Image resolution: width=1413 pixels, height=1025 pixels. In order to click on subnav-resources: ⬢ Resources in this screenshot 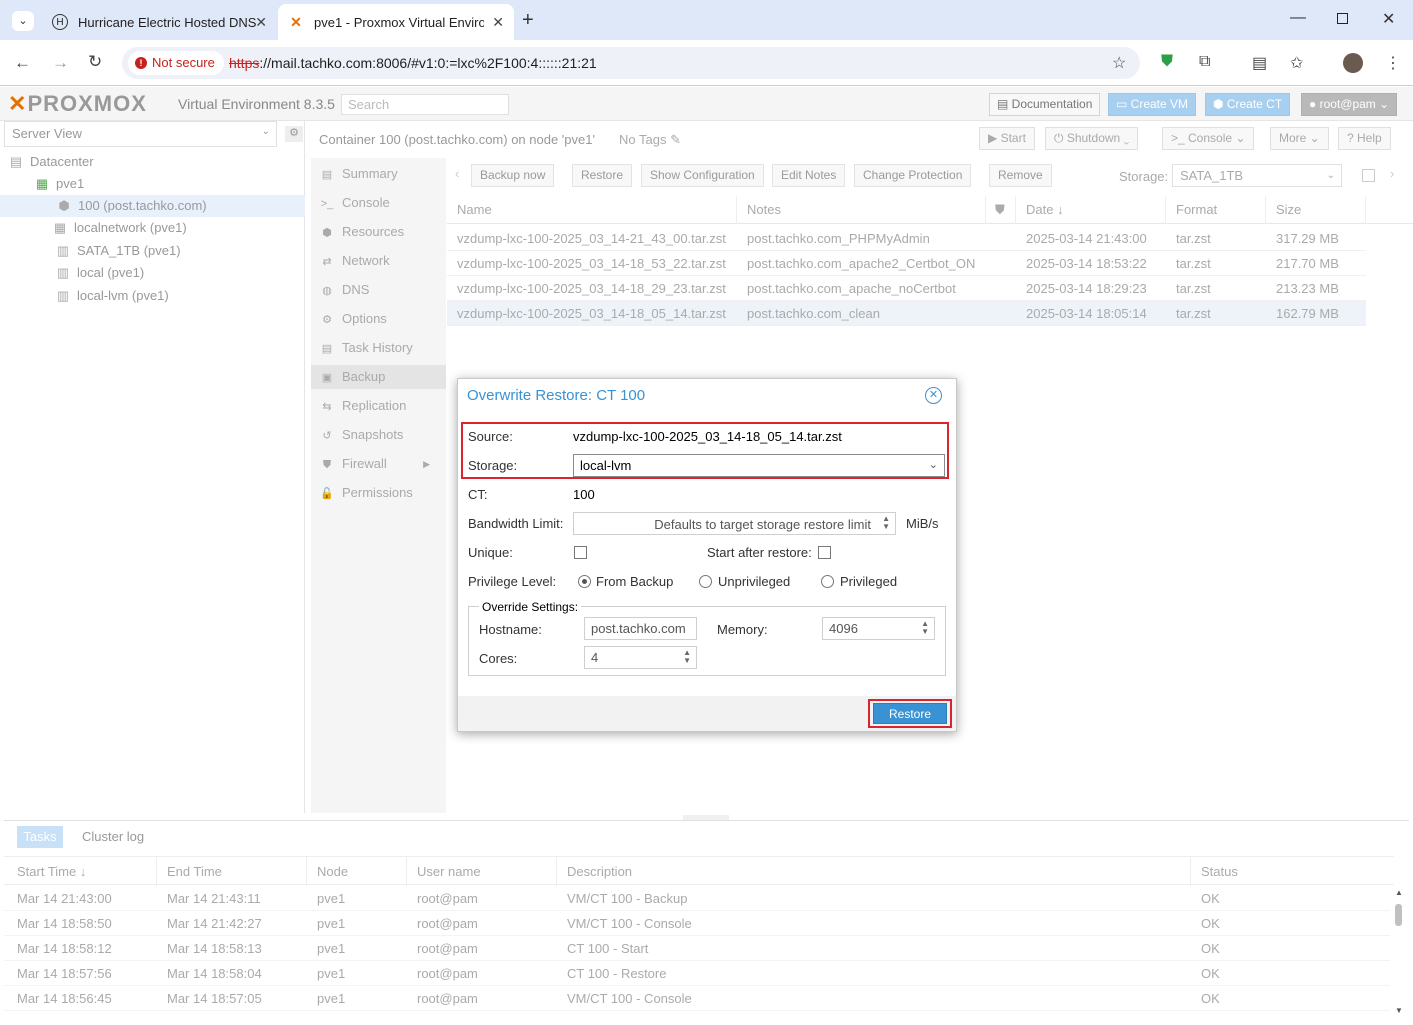, I will do `click(378, 232)`.